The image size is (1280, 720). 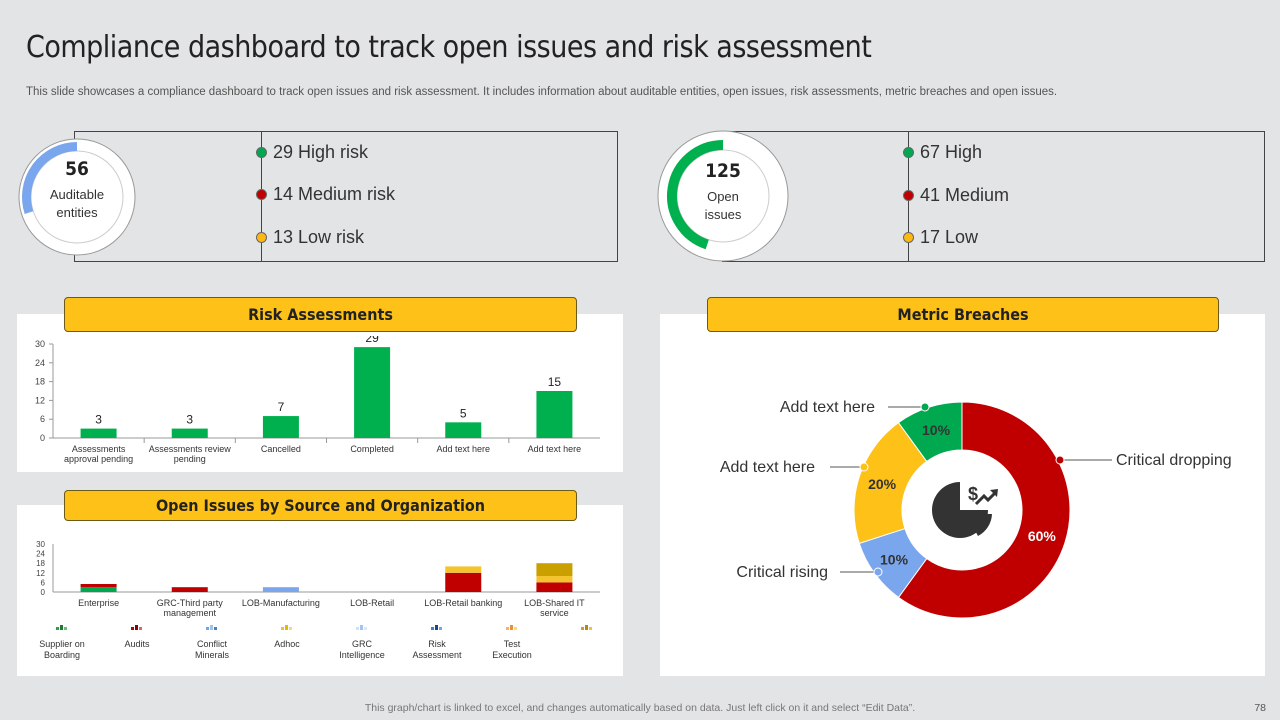 What do you see at coordinates (437, 655) in the screenshot?
I see `legend-label: Assessment` at bounding box center [437, 655].